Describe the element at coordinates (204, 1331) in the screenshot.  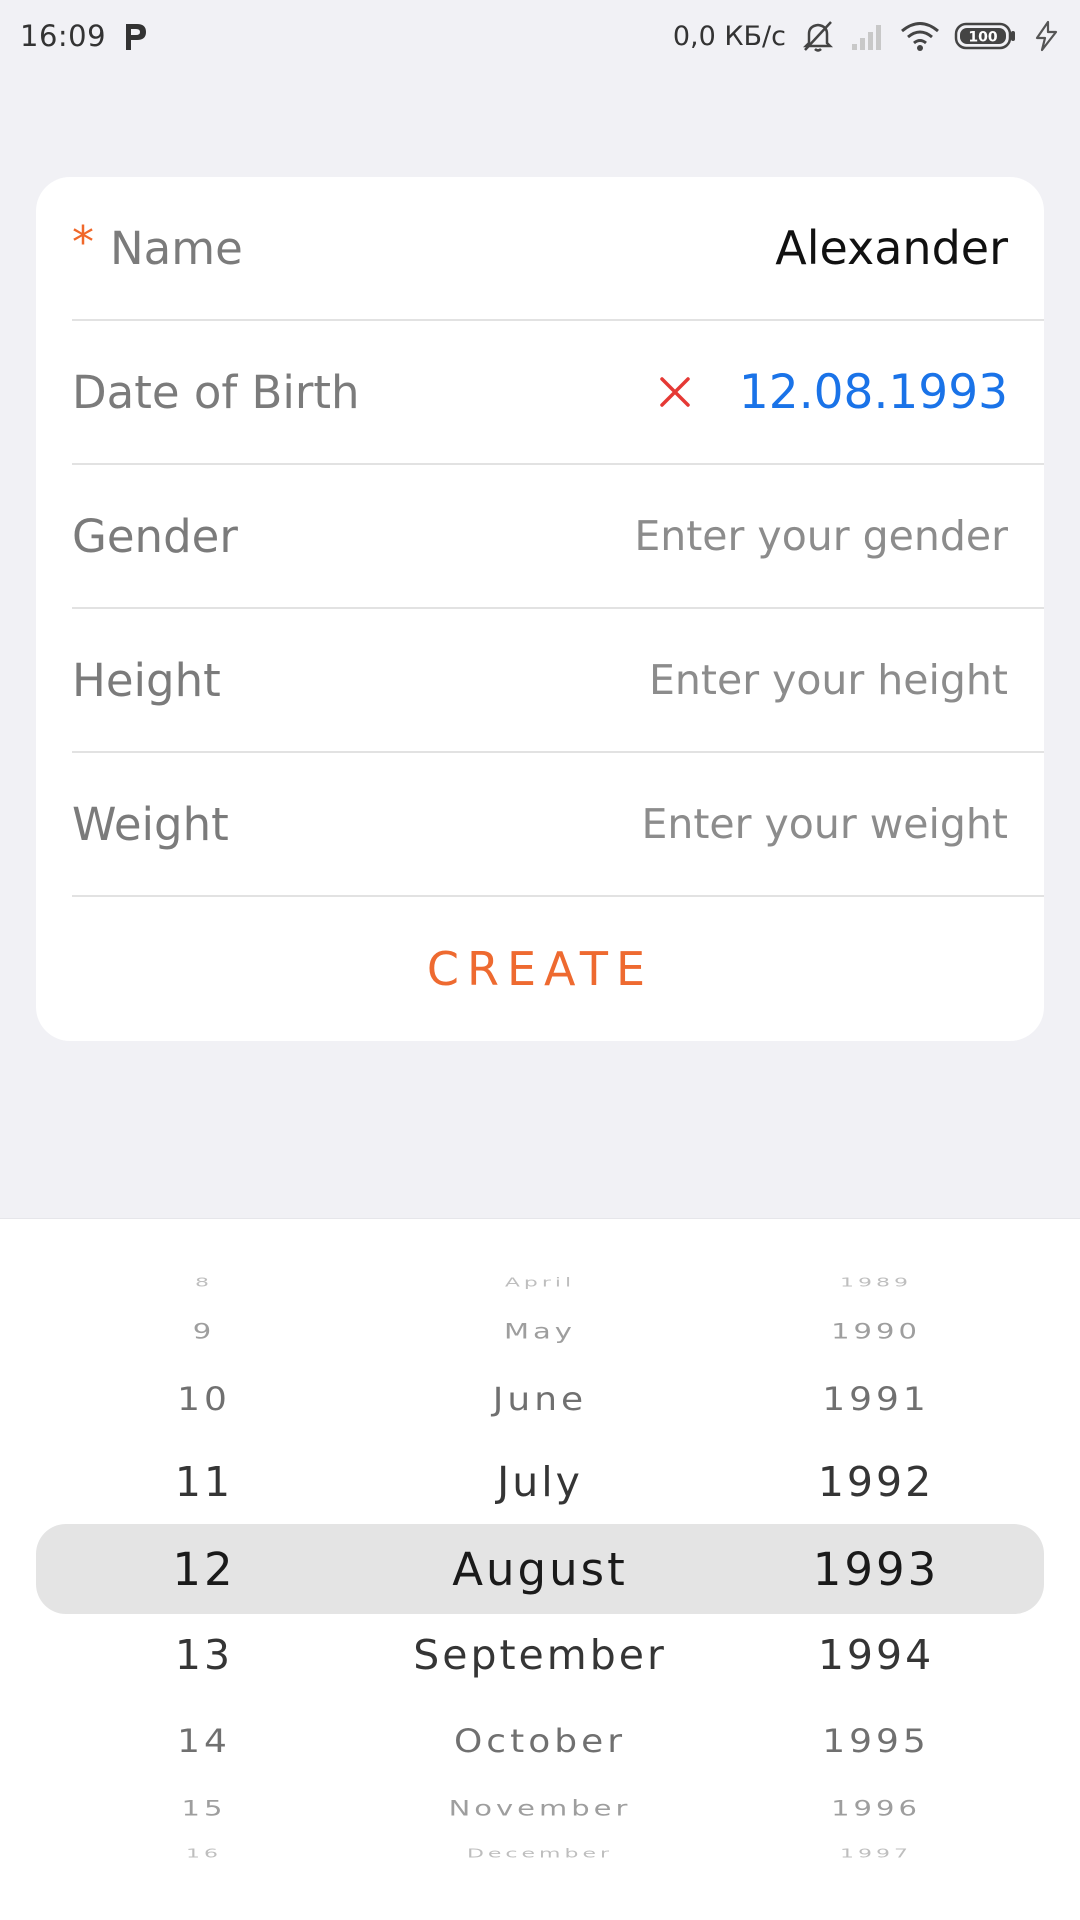
I see `day-option: 9` at that location.